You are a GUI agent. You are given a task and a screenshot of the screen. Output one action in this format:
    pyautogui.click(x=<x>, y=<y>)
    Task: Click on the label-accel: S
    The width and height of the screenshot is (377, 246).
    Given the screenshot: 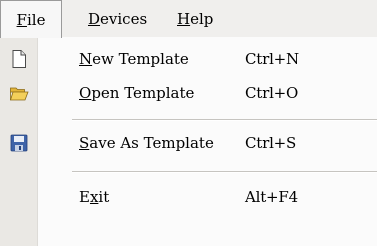 What is the action you would take?
    pyautogui.click(x=84, y=143)
    